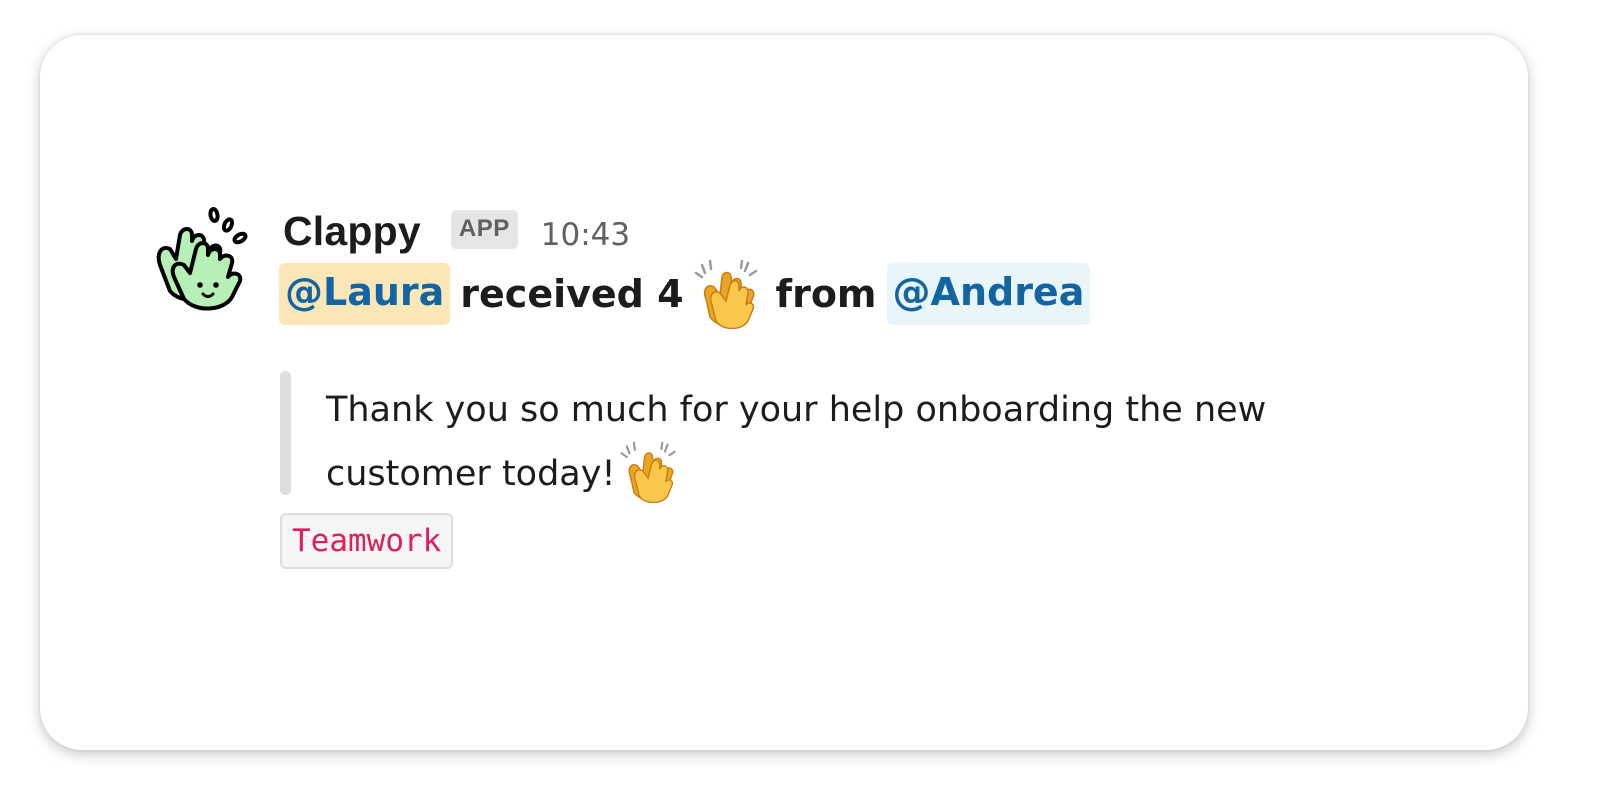  What do you see at coordinates (367, 541) in the screenshot?
I see `teamwork-tag: Teamwork` at bounding box center [367, 541].